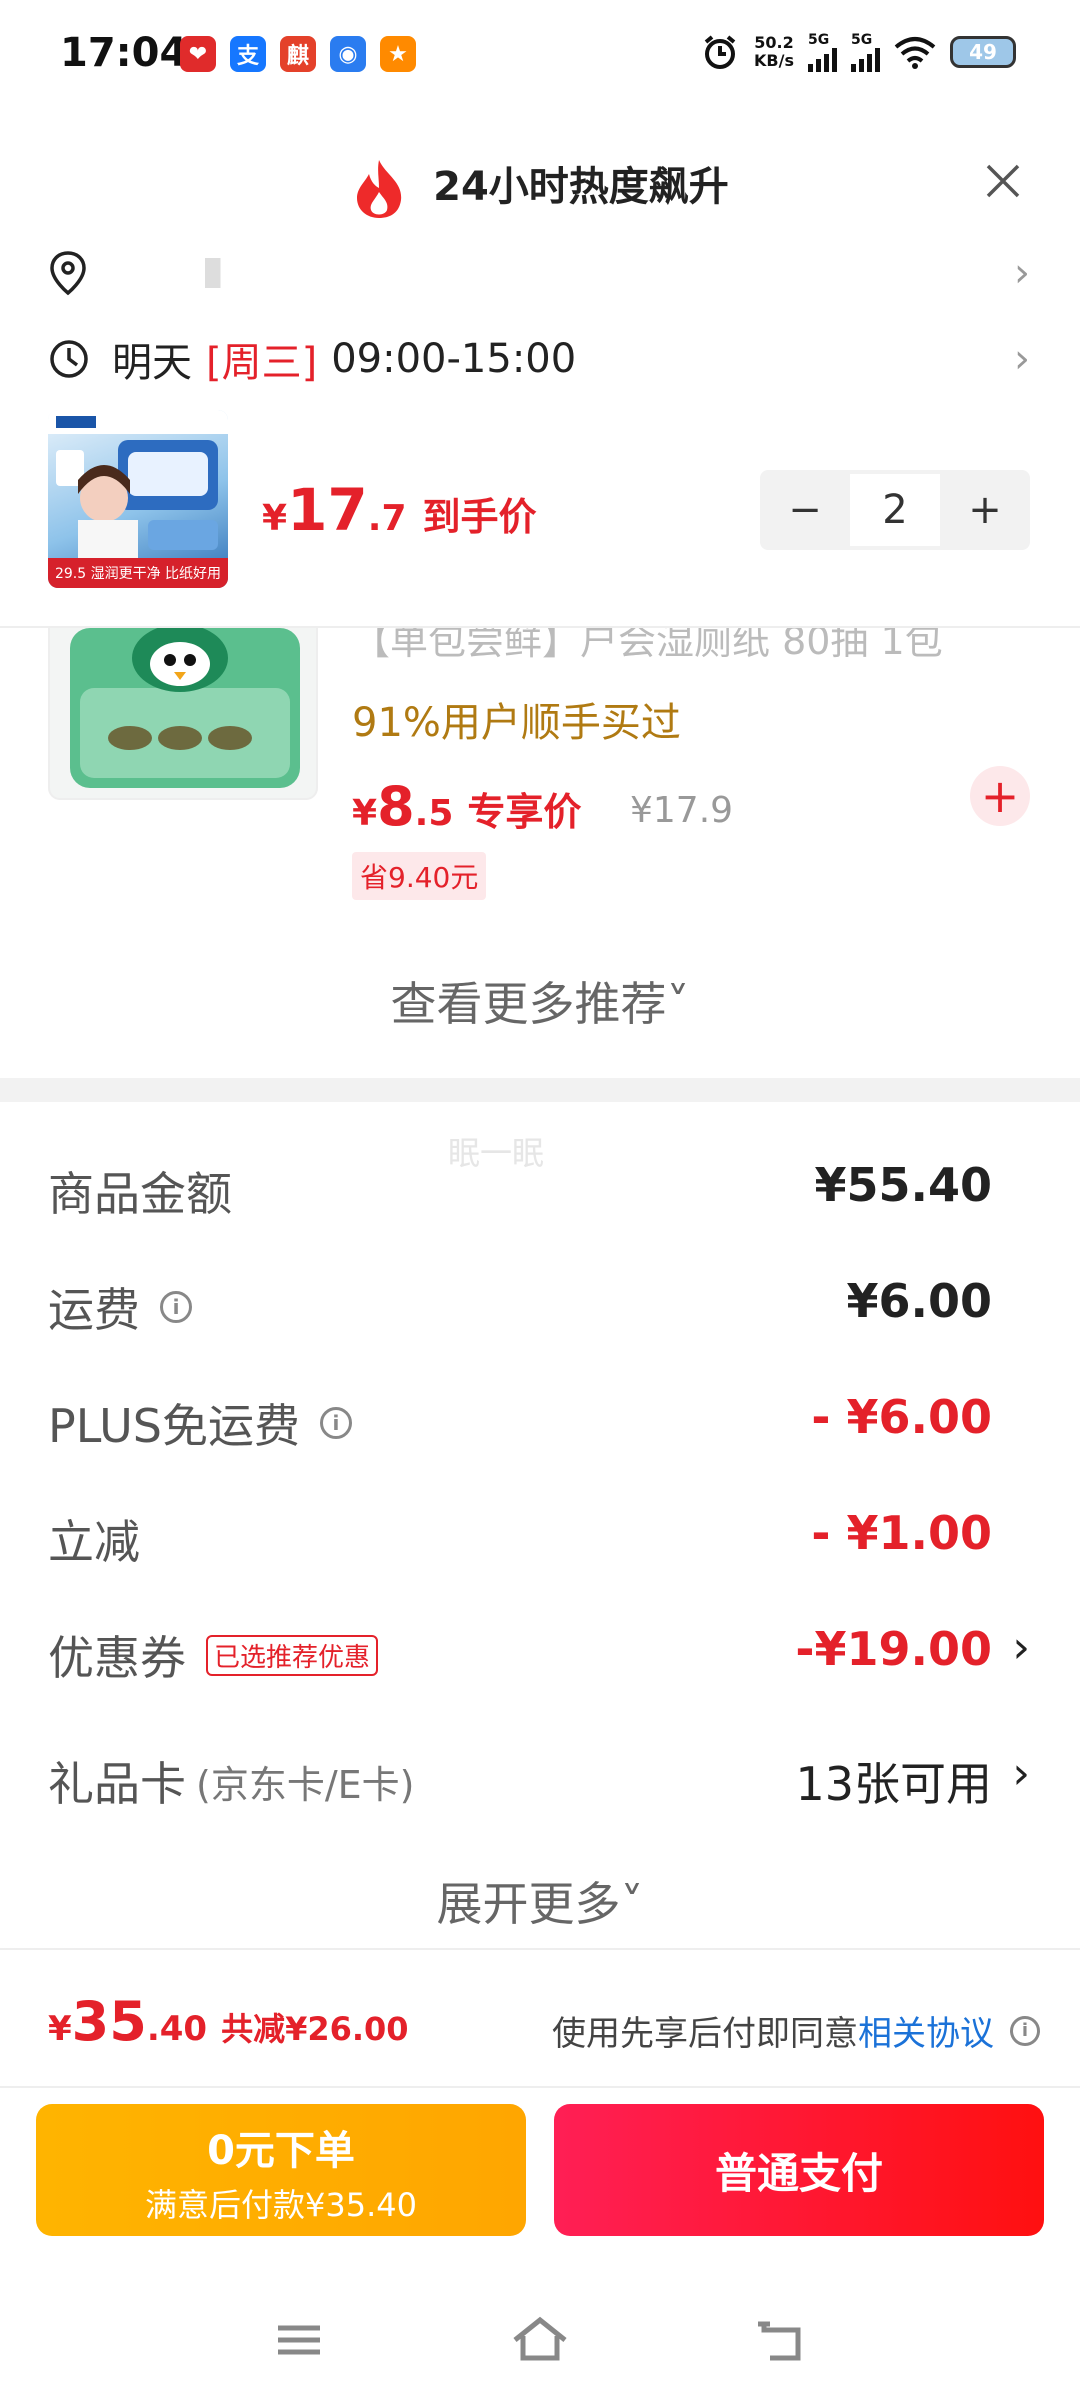  Describe the element at coordinates (540, 1090) in the screenshot. I see `section-divider` at that location.